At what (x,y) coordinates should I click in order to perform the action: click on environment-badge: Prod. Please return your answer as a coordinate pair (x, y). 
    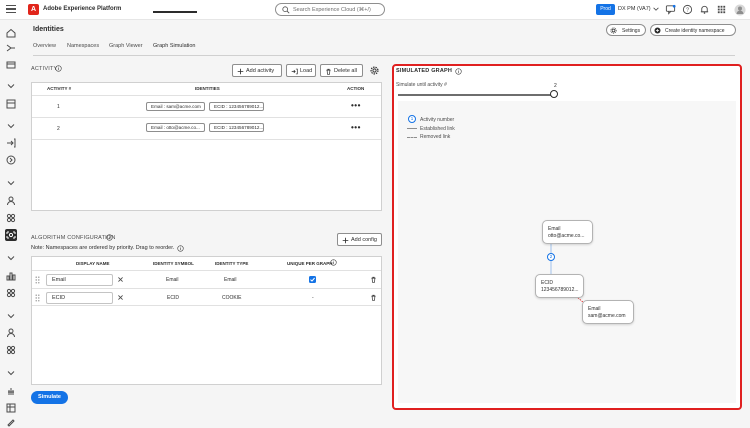
    Looking at the image, I should click on (605, 9).